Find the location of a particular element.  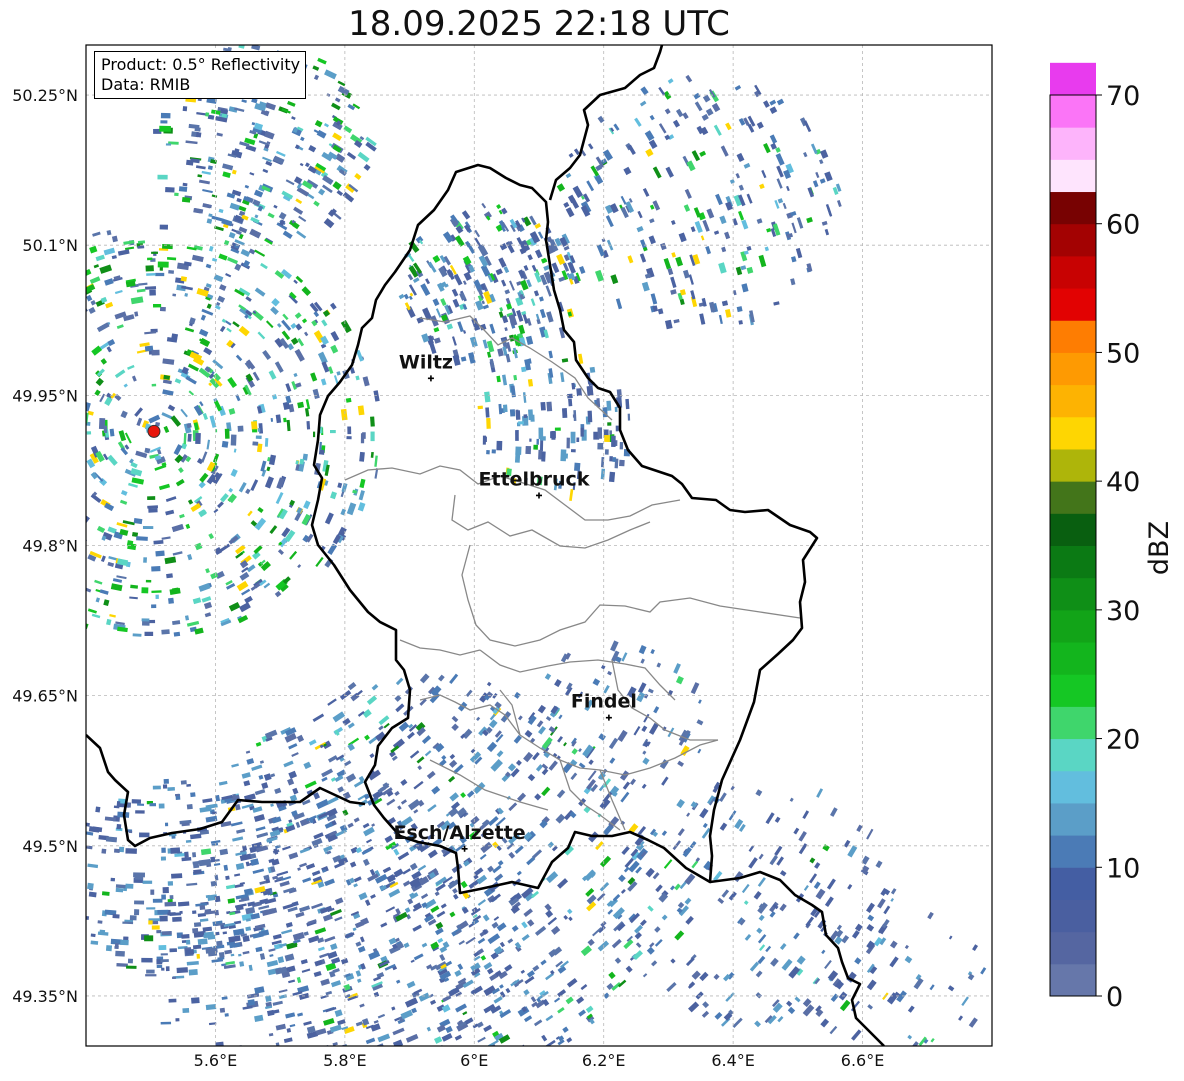

colorbar-tick-label: 70 is located at coordinates (1123, 96).